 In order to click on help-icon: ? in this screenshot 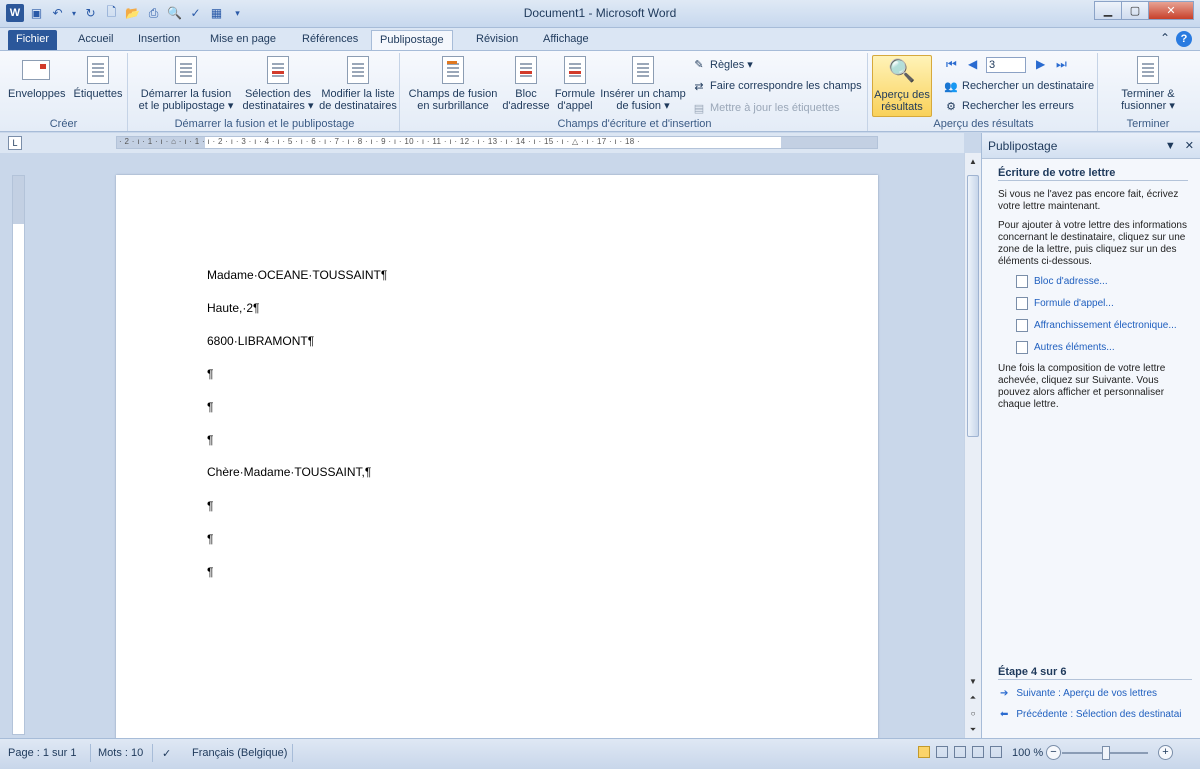, I will do `click(1184, 39)`.